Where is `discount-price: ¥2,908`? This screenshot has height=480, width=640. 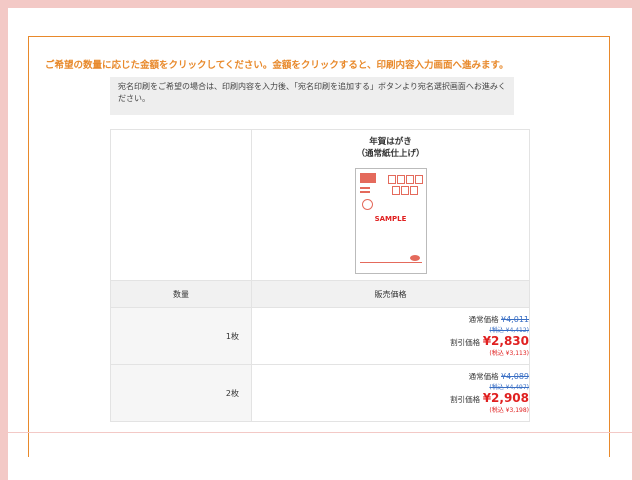 discount-price: ¥2,908 is located at coordinates (506, 398).